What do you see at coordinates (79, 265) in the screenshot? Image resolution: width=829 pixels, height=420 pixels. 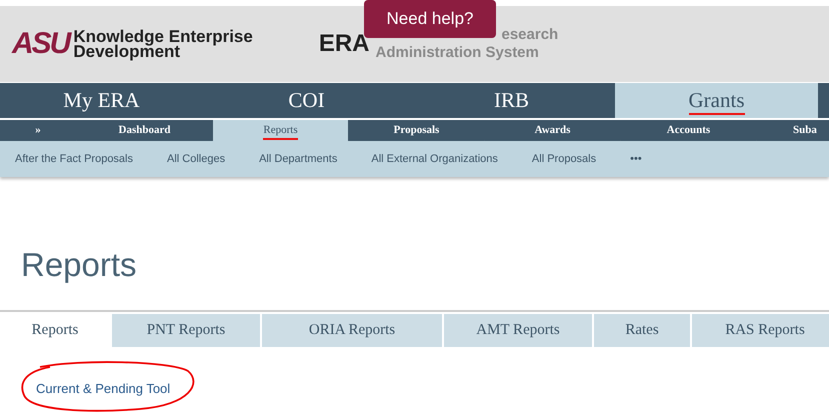 I see `page-title: Reports` at bounding box center [79, 265].